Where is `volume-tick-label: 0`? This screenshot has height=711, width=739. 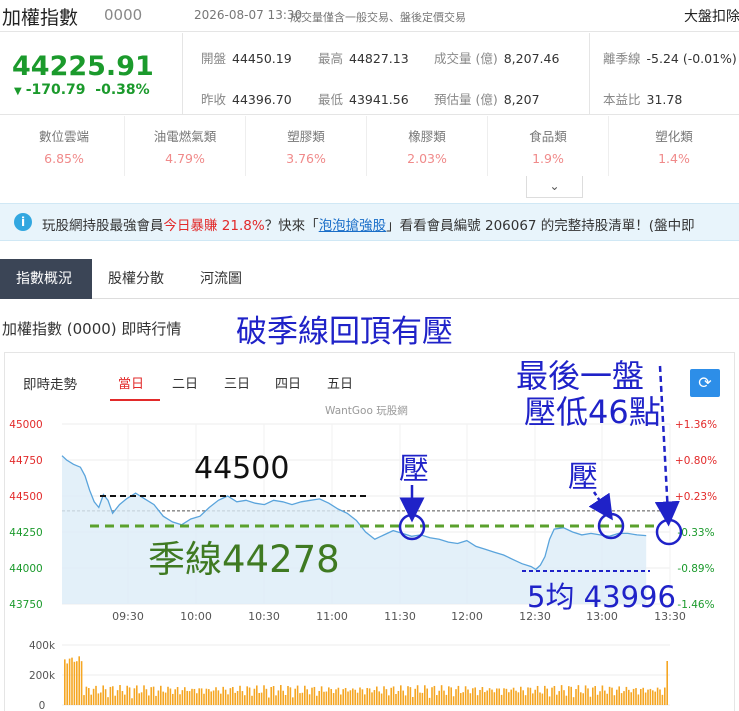 volume-tick-label: 0 is located at coordinates (42, 705).